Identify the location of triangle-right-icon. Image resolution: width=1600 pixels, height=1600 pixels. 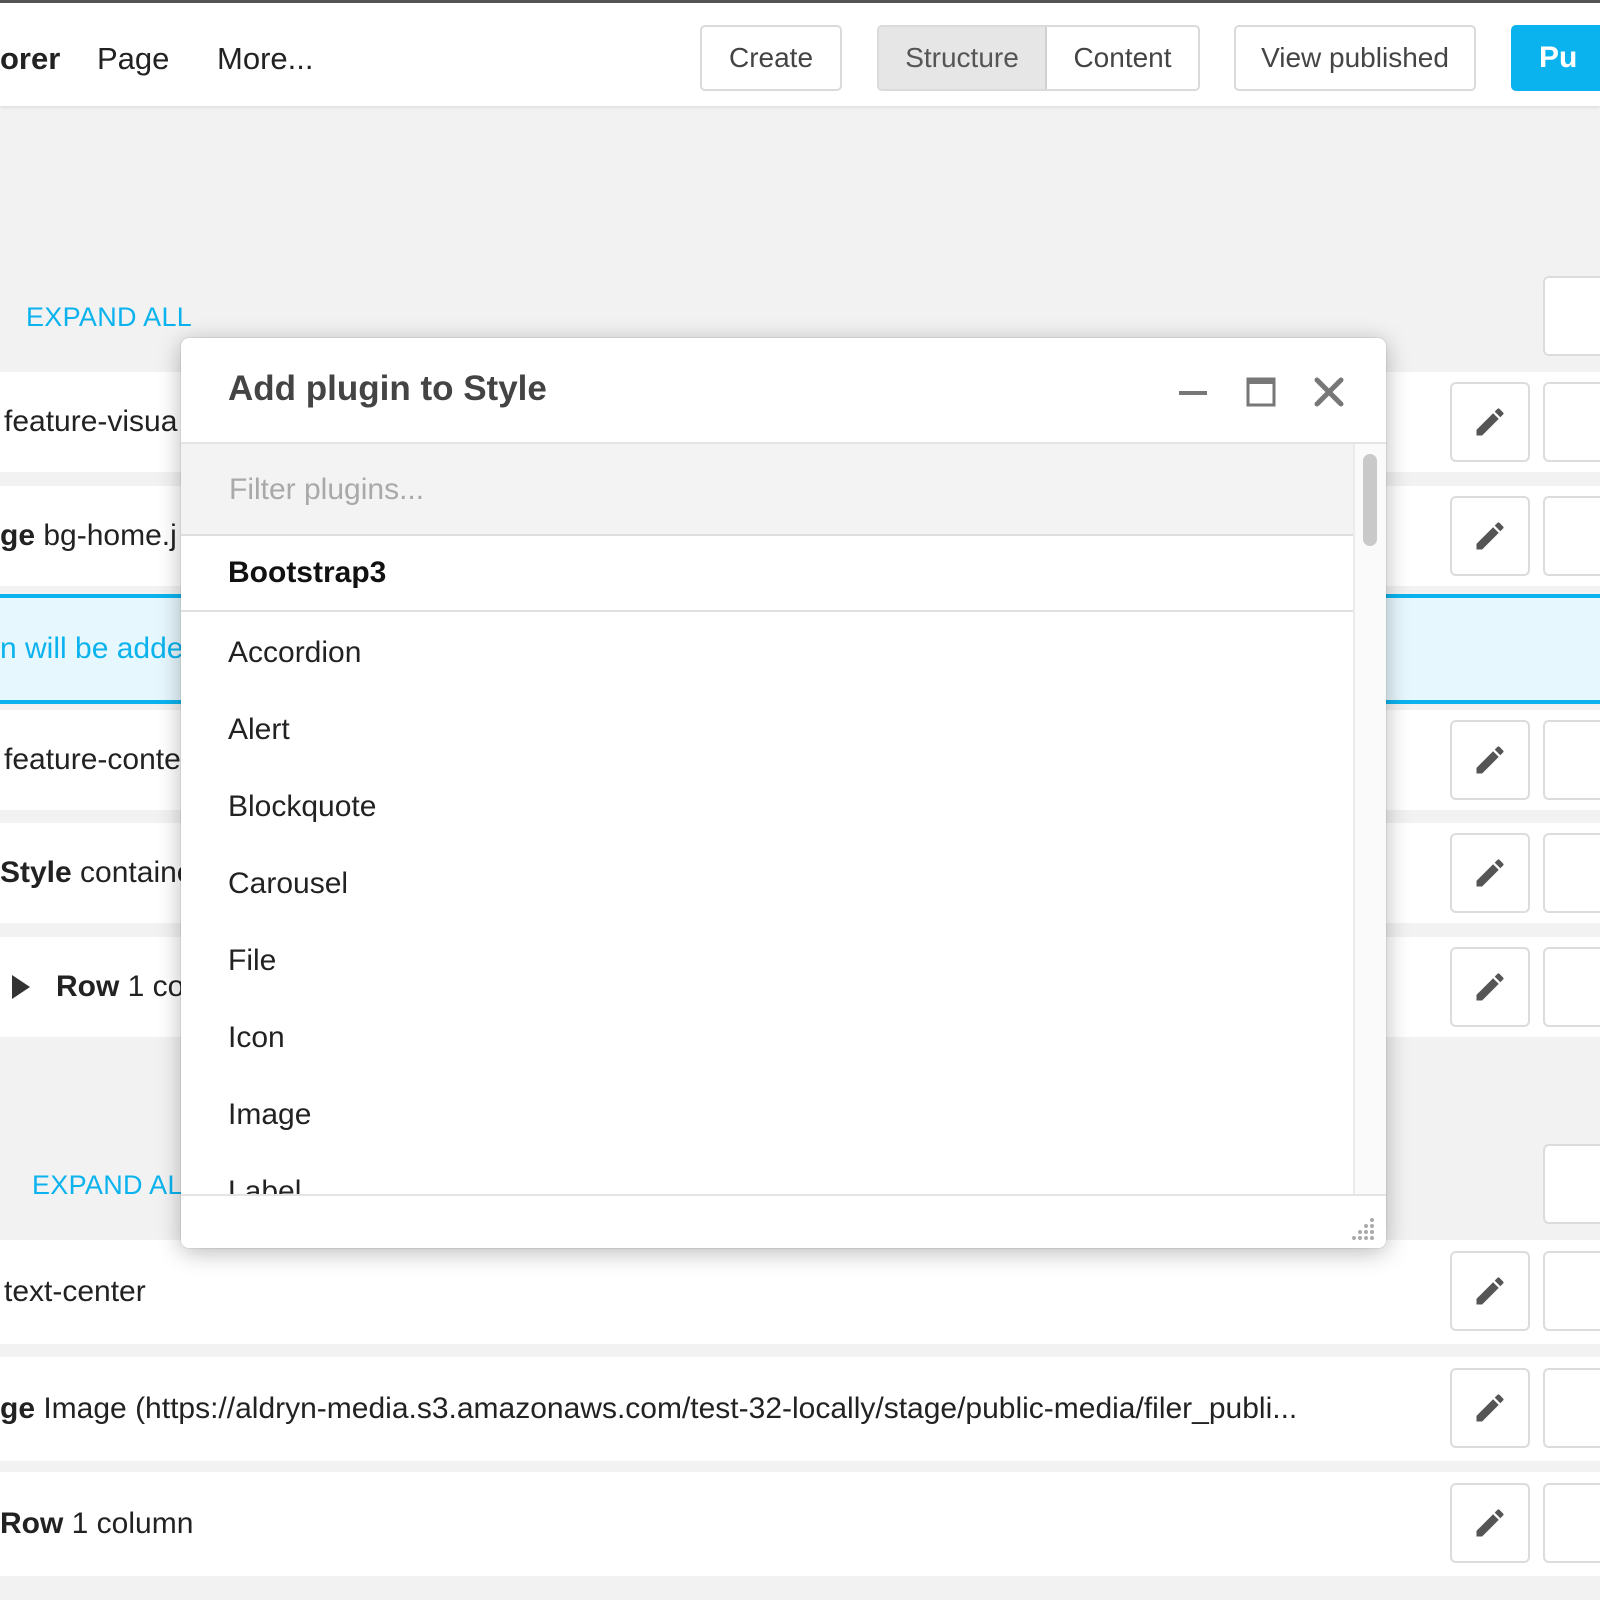
(21, 987).